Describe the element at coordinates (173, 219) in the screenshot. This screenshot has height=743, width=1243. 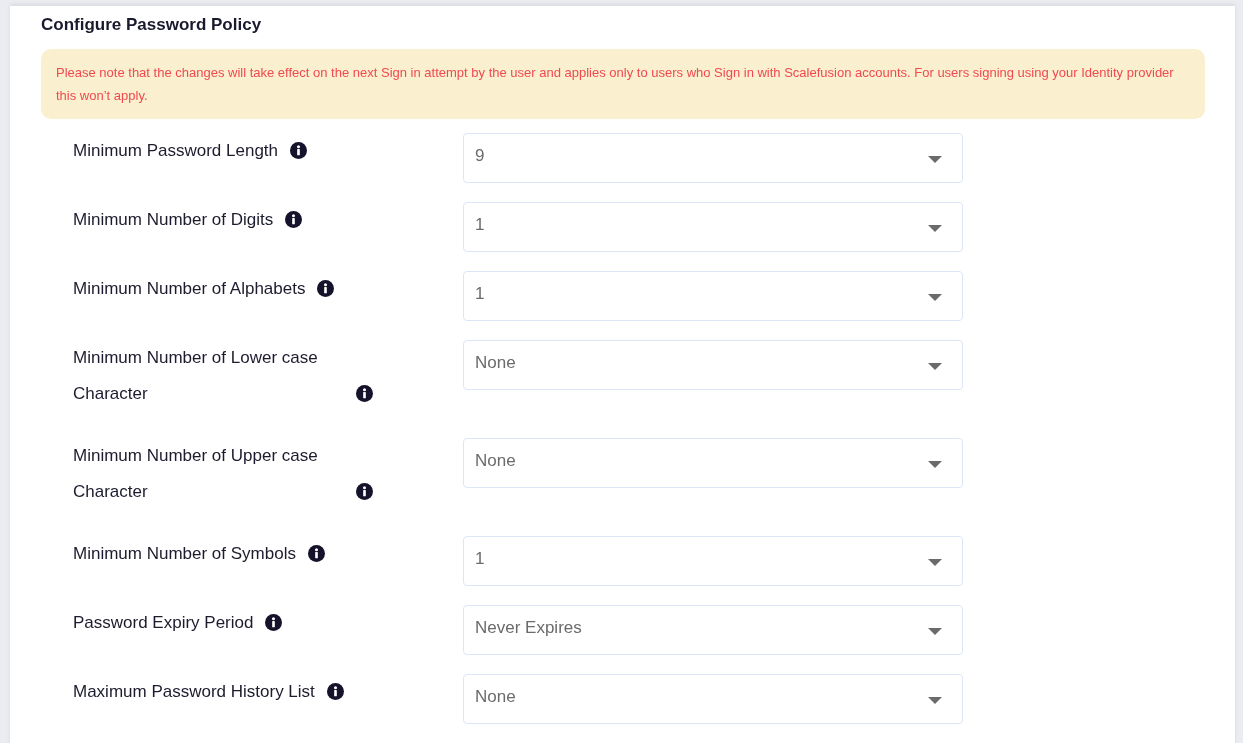
I see `field-label: Minimum Number of Digits` at that location.